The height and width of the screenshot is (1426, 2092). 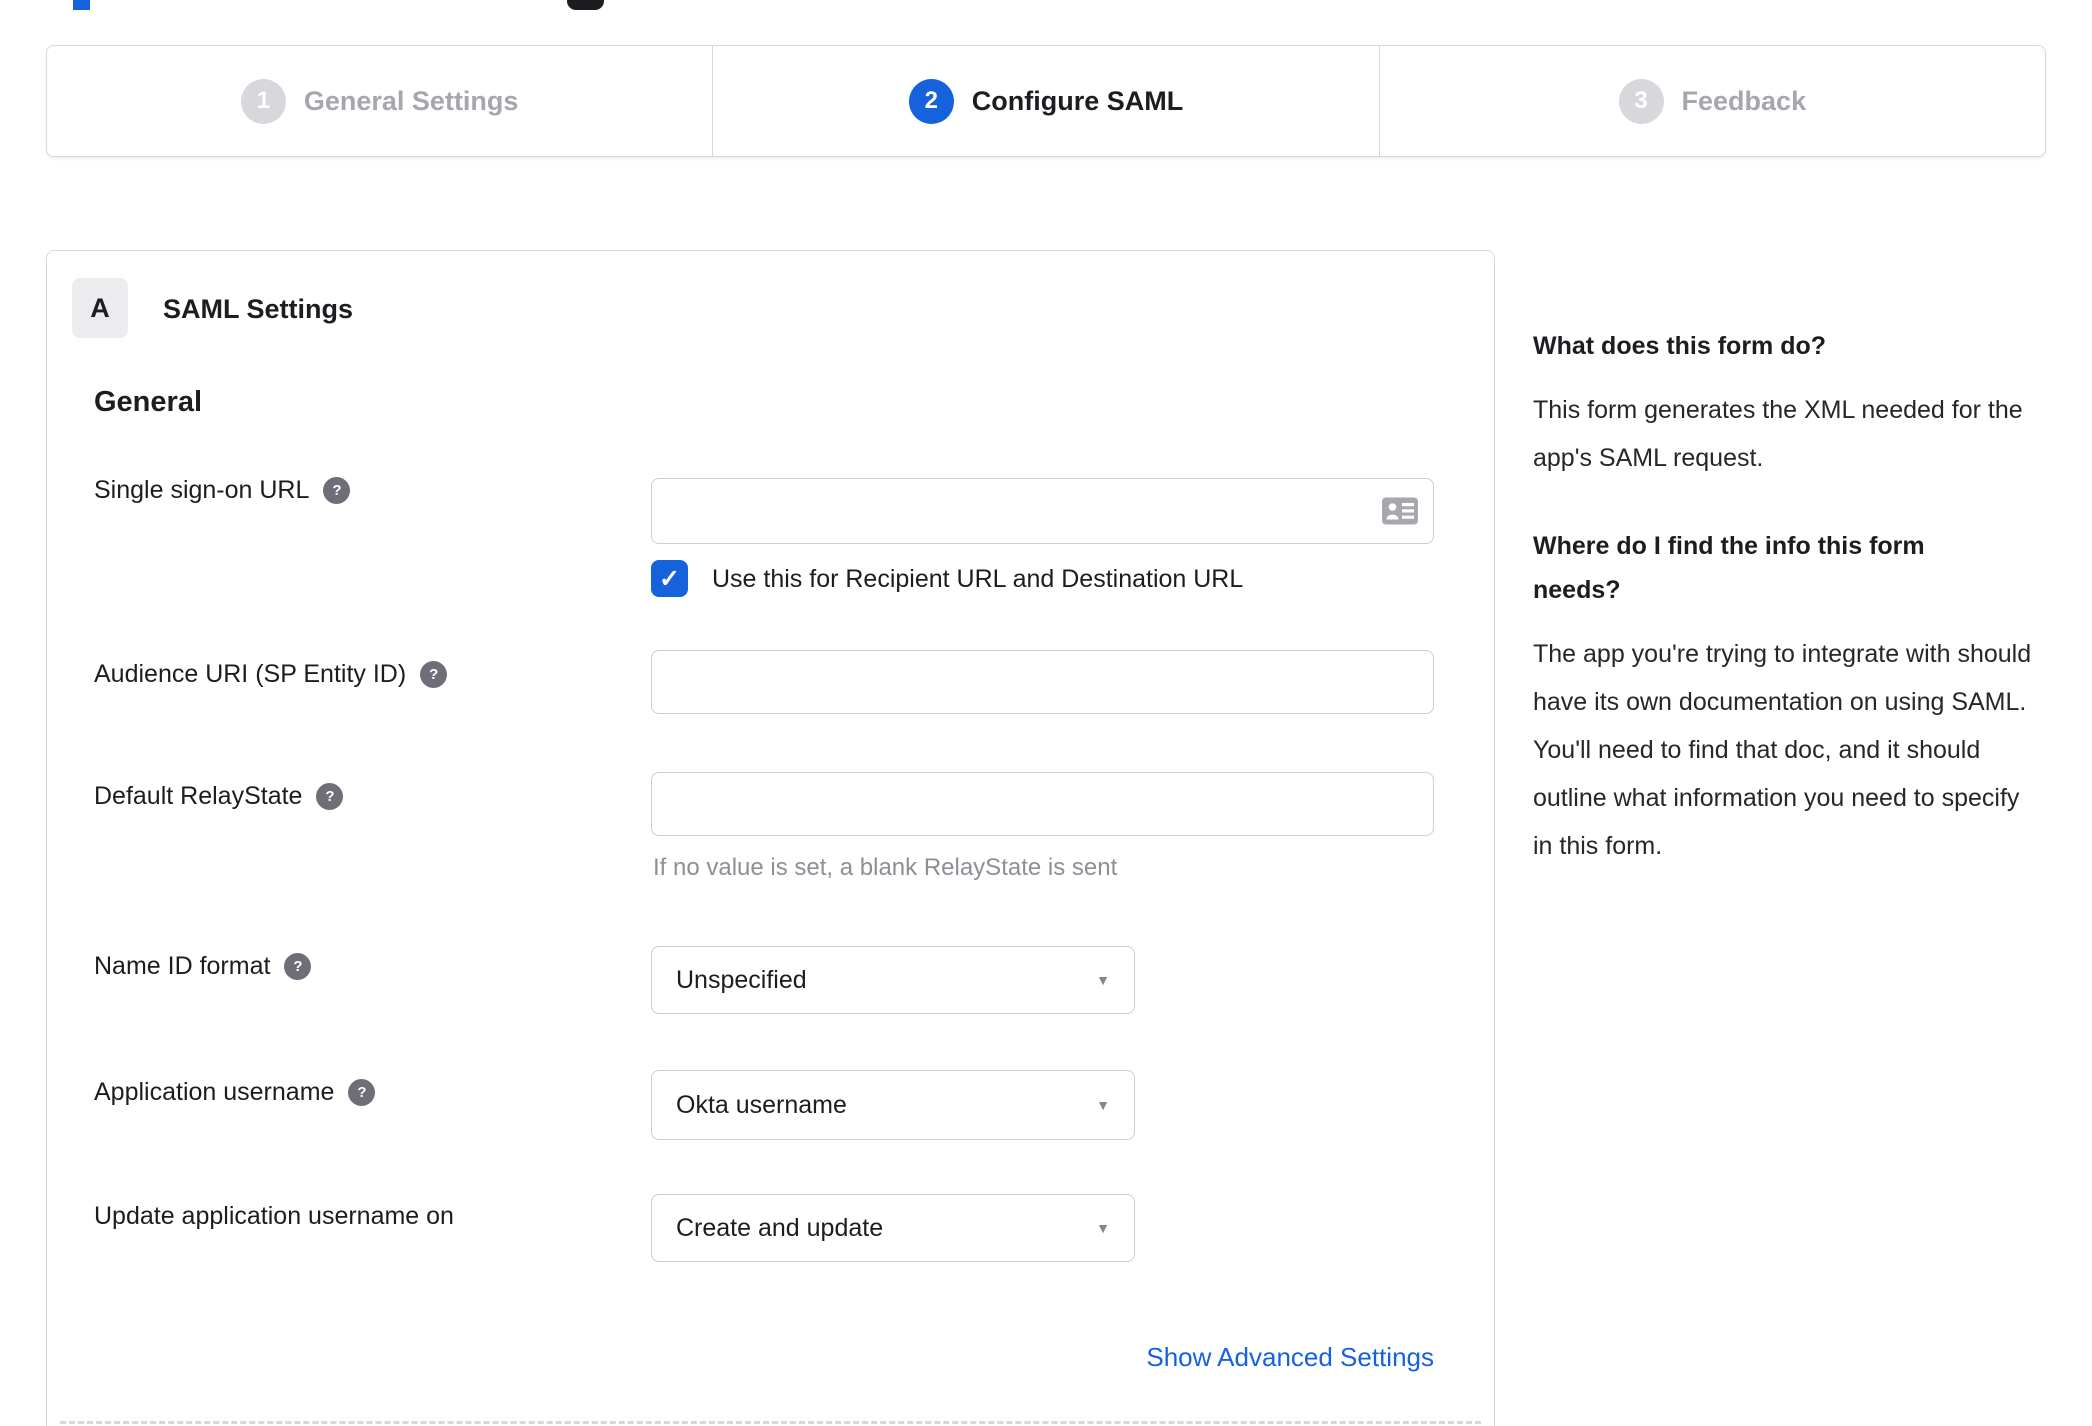 What do you see at coordinates (893, 1228) in the screenshot?
I see `update-username-select: Create and update ▼` at bounding box center [893, 1228].